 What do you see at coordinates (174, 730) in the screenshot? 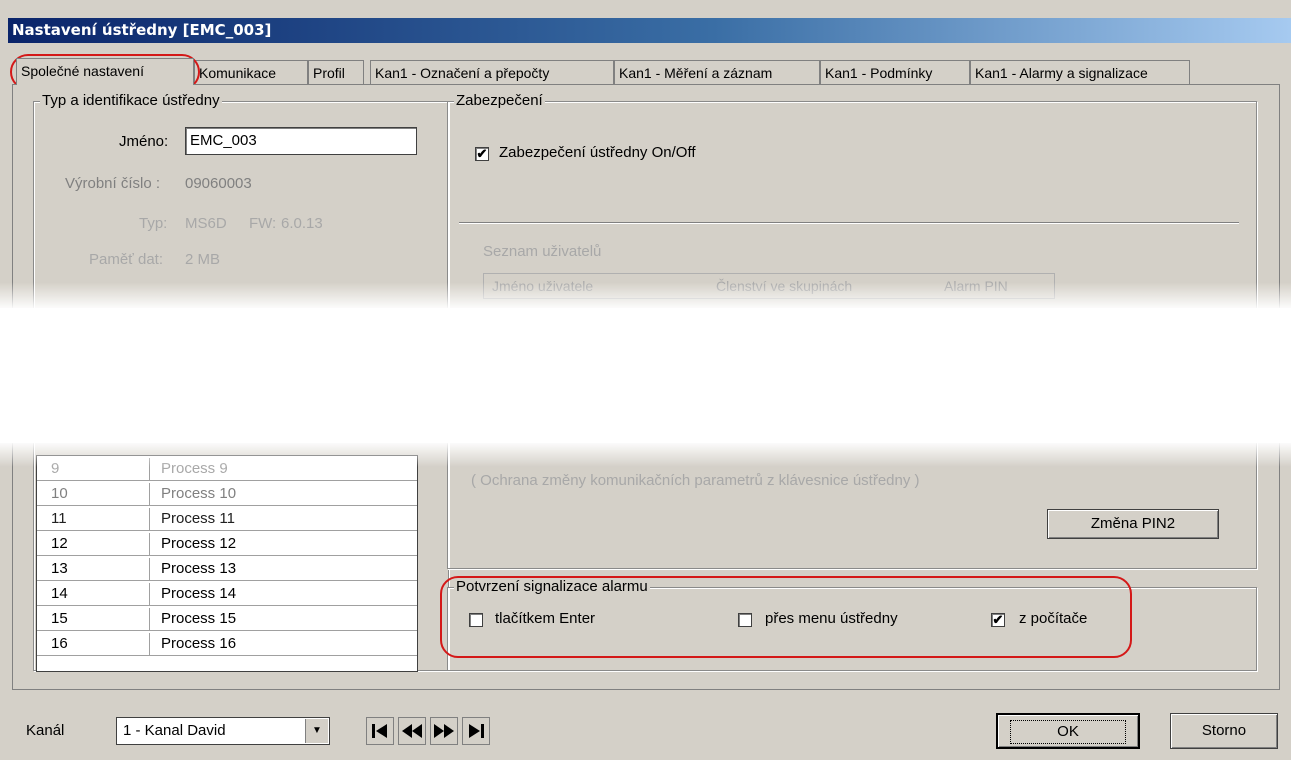
I see `channel-select-value: 1 - Kanal David` at bounding box center [174, 730].